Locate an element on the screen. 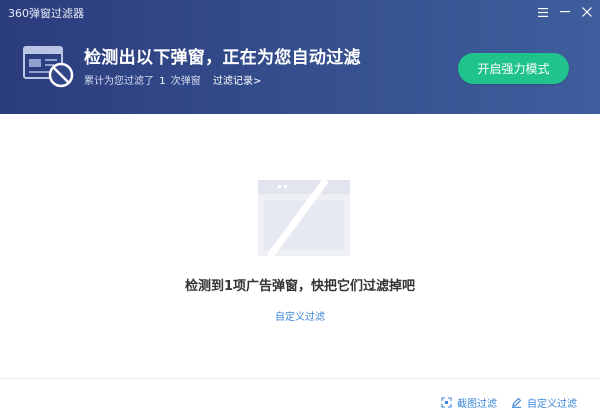 The width and height of the screenshot is (600, 419). close-icon is located at coordinates (587, 12).